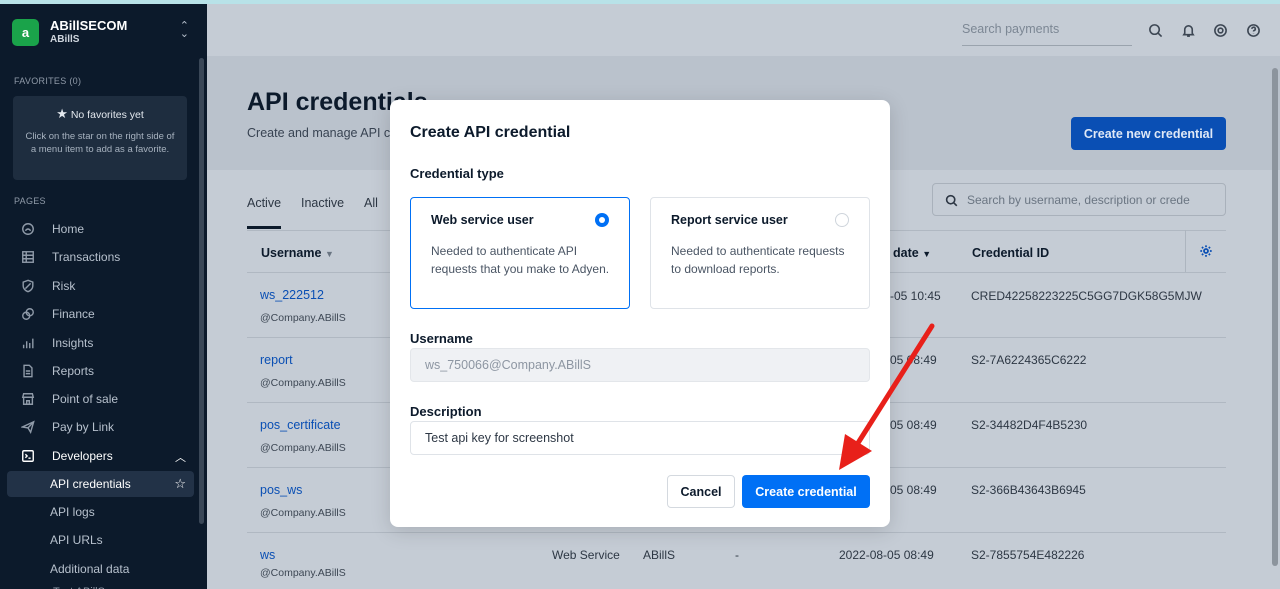 This screenshot has width=1280, height=589. What do you see at coordinates (1148, 133) in the screenshot?
I see `create-new-credential-button: Create new credential` at bounding box center [1148, 133].